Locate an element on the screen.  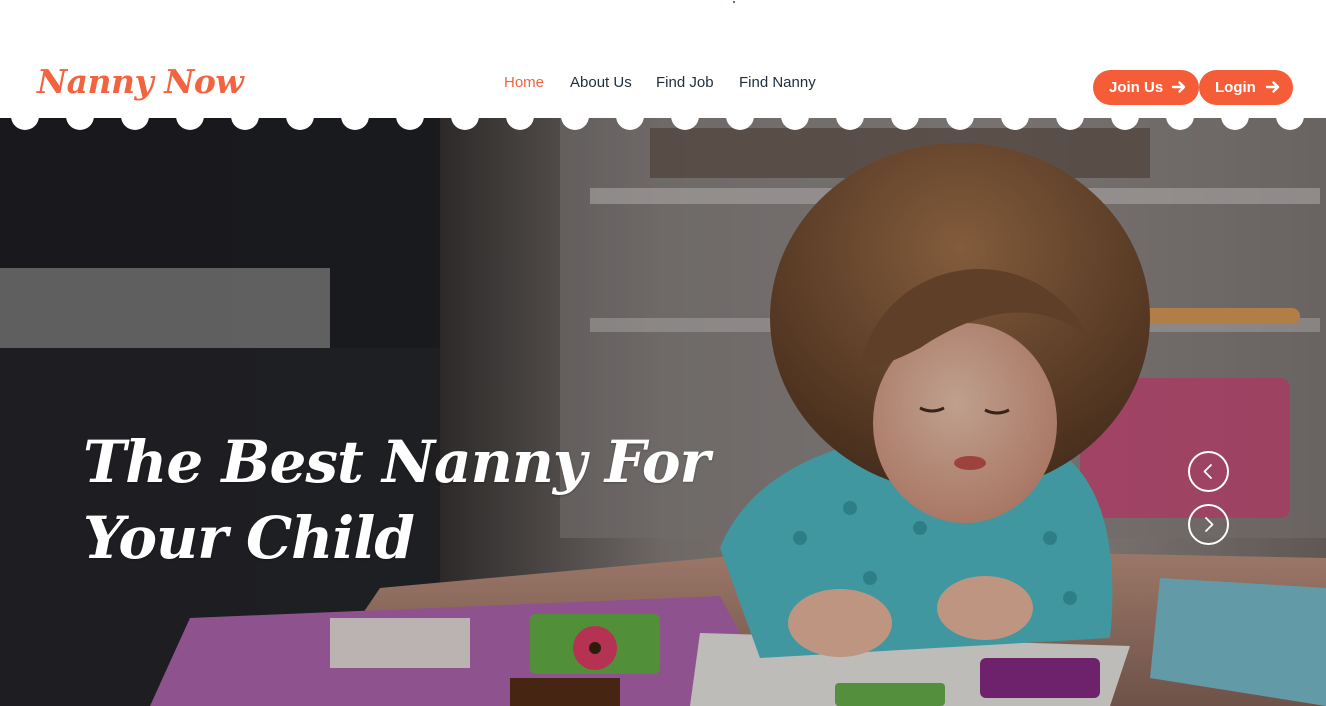
chevron-right-icon is located at coordinates (1209, 524).